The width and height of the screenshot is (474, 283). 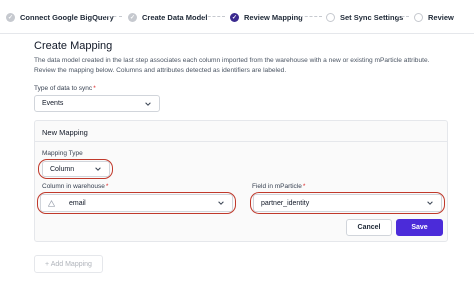 I want to click on type-of-data-value: Events, so click(x=53, y=103).